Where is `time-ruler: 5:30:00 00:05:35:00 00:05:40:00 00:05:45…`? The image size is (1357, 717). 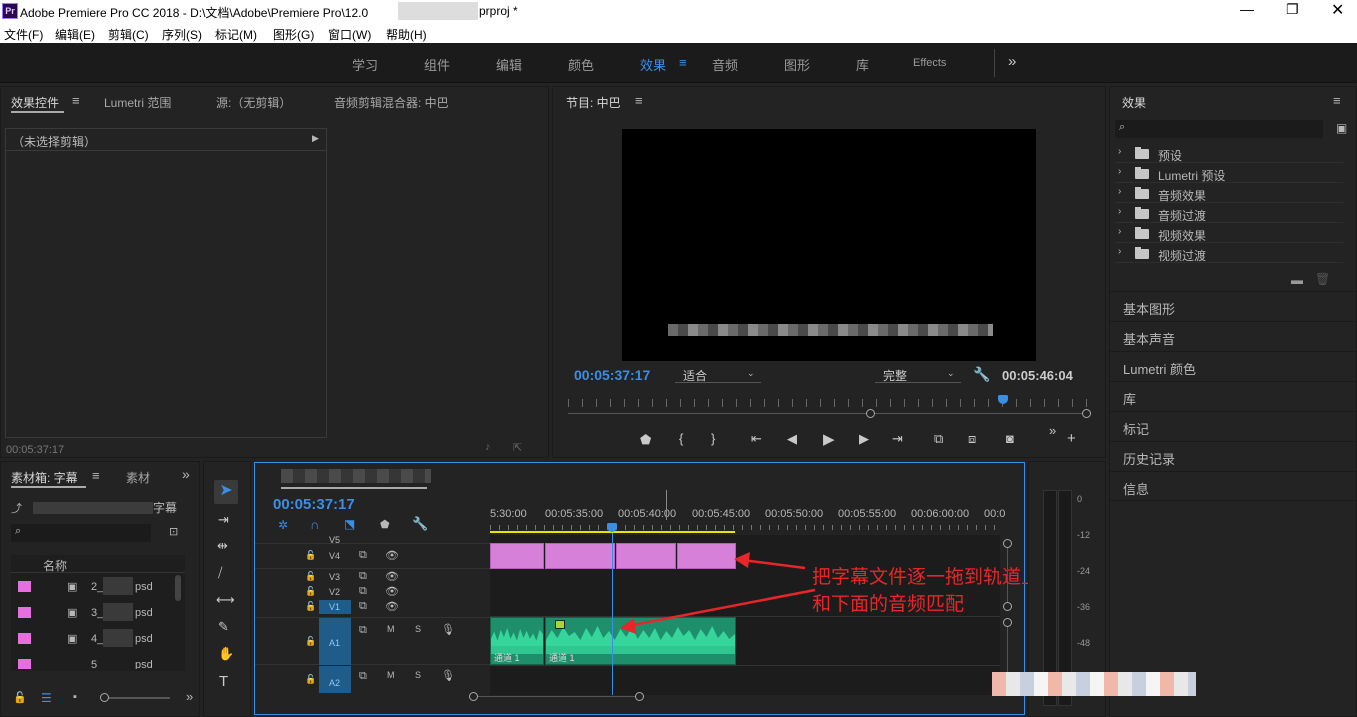
time-ruler: 5:30:00 00:05:35:00 00:05:40:00 00:05:45… is located at coordinates (747, 518).